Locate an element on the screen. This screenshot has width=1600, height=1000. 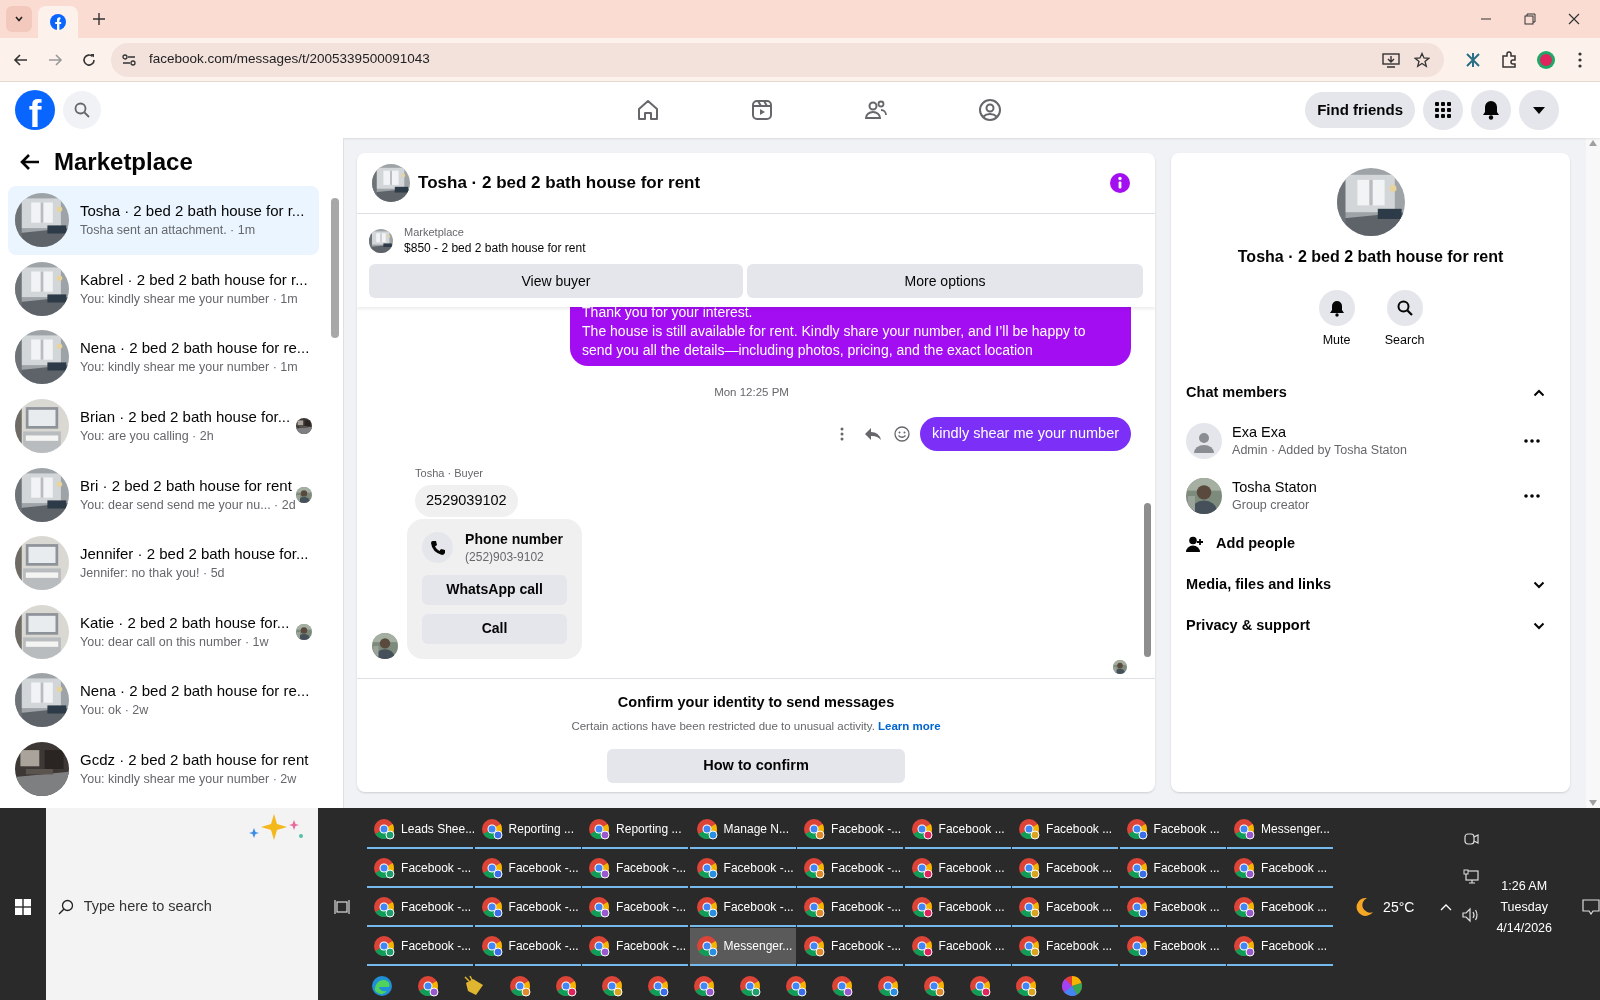
info-icon is located at coordinates (1120, 183).